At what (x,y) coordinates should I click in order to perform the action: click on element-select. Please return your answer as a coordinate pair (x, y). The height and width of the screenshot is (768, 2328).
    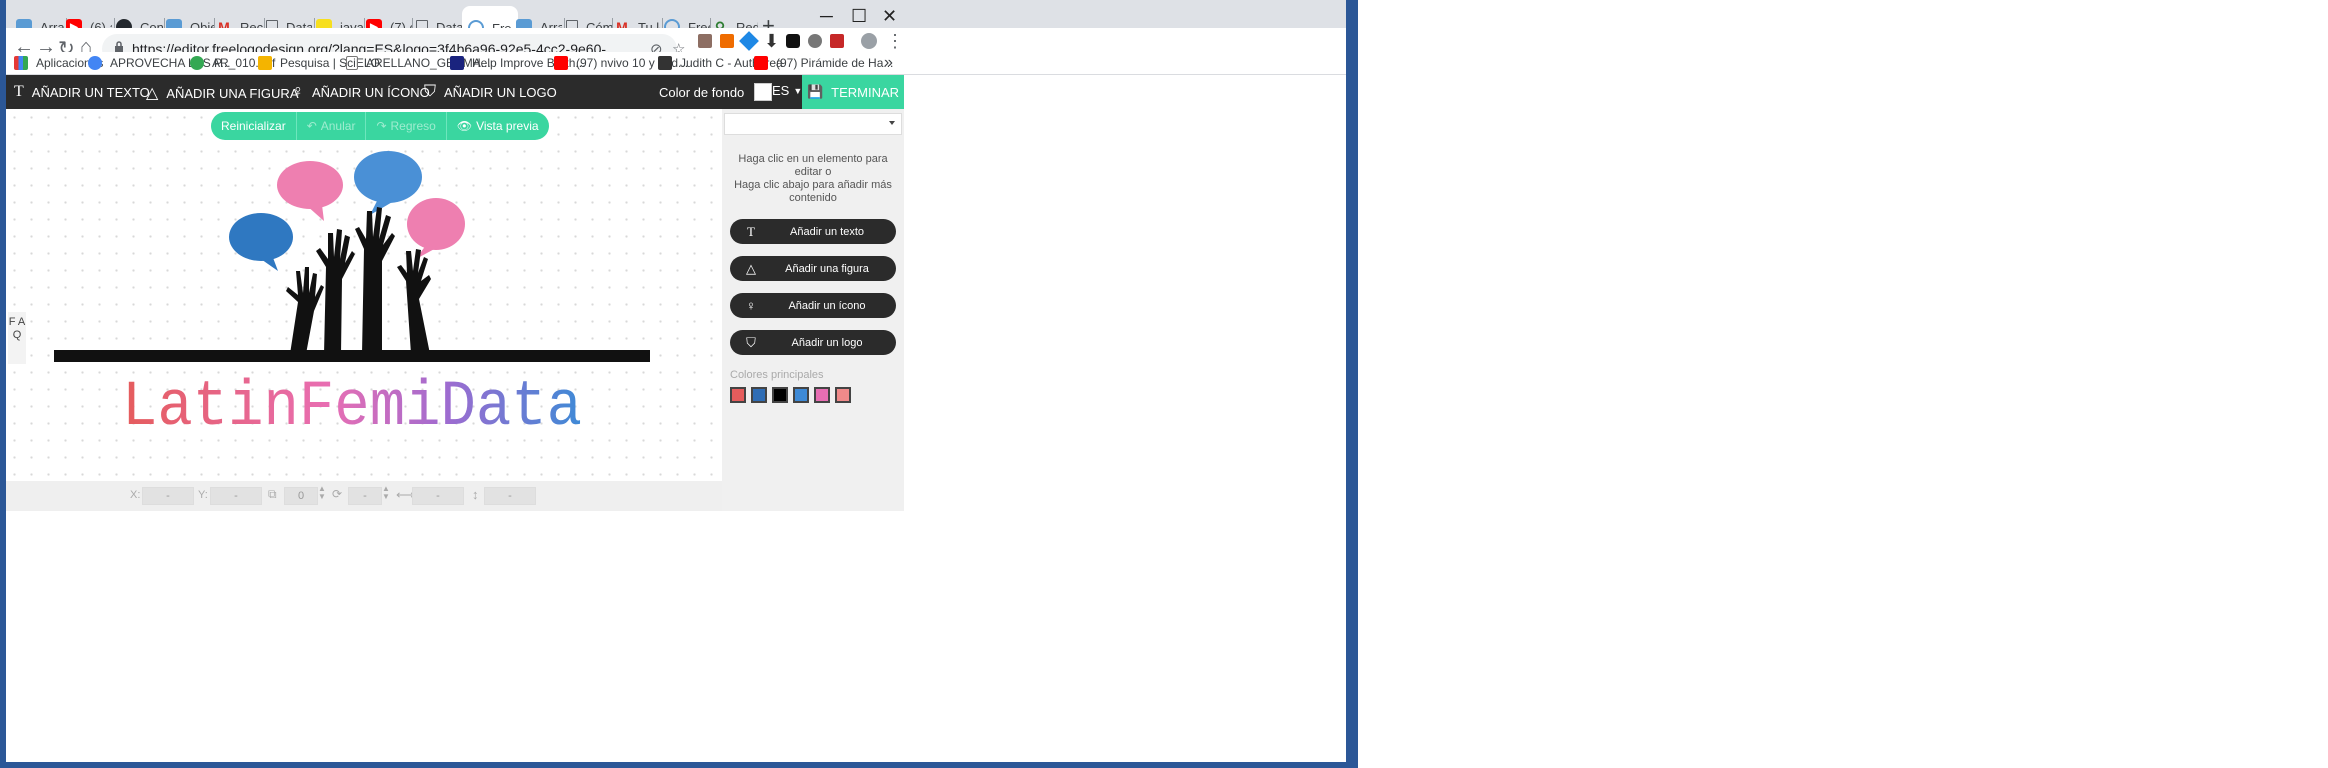
    Looking at the image, I should click on (813, 124).